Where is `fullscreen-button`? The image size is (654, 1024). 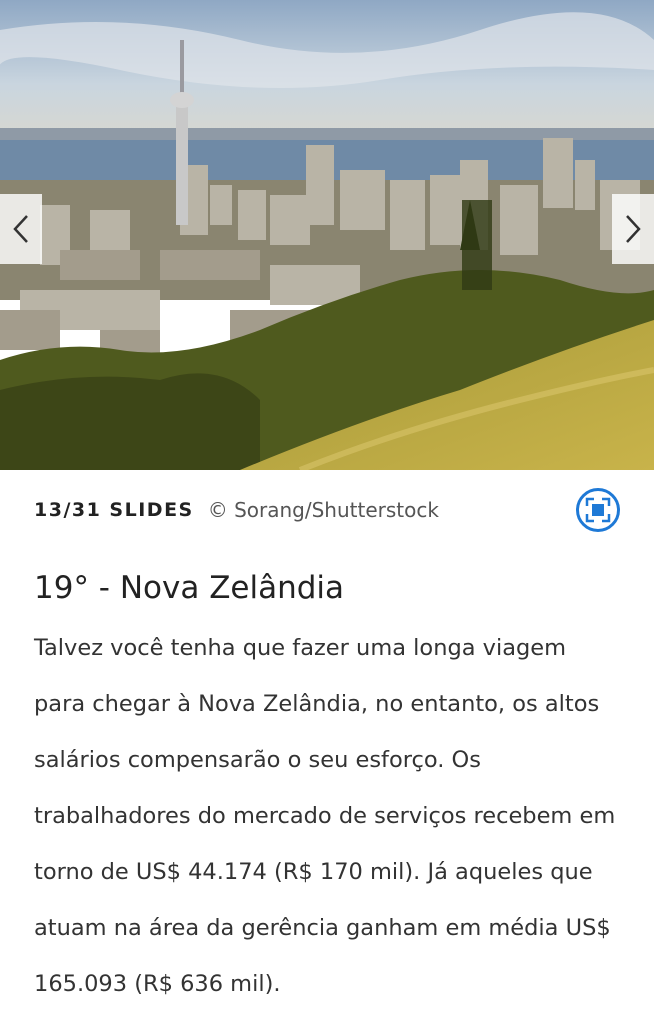
fullscreen-button is located at coordinates (598, 510).